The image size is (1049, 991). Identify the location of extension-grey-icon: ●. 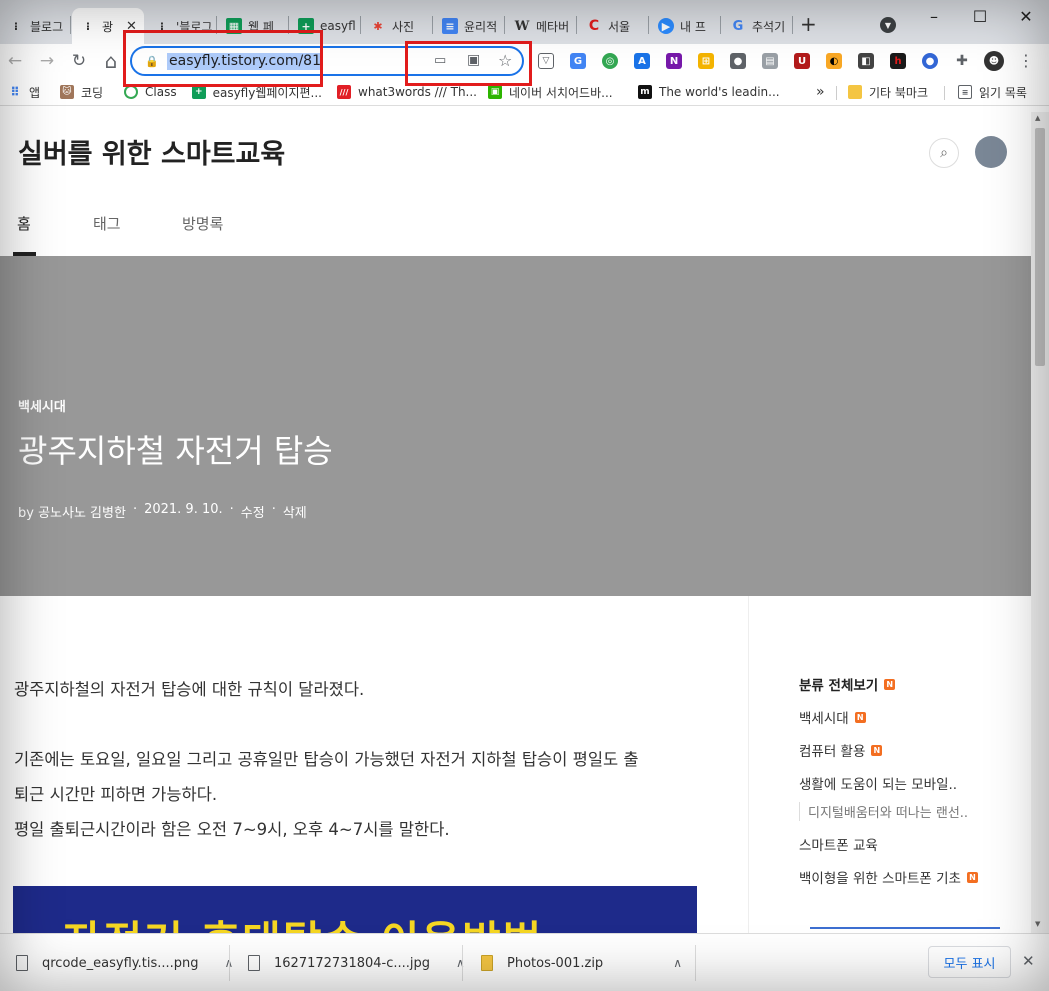
(738, 61).